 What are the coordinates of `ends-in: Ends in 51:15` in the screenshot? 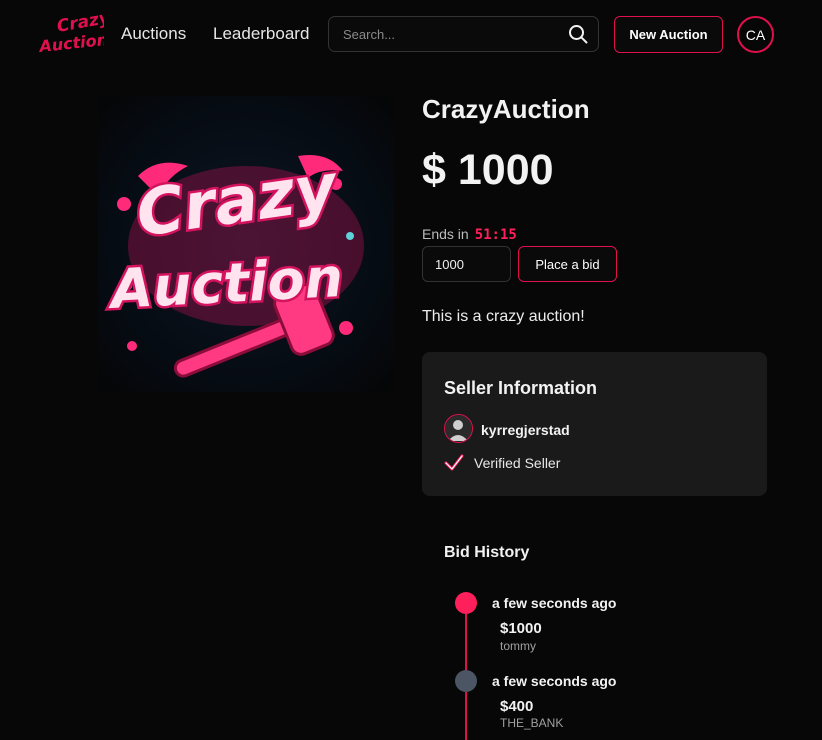 It's located at (469, 234).